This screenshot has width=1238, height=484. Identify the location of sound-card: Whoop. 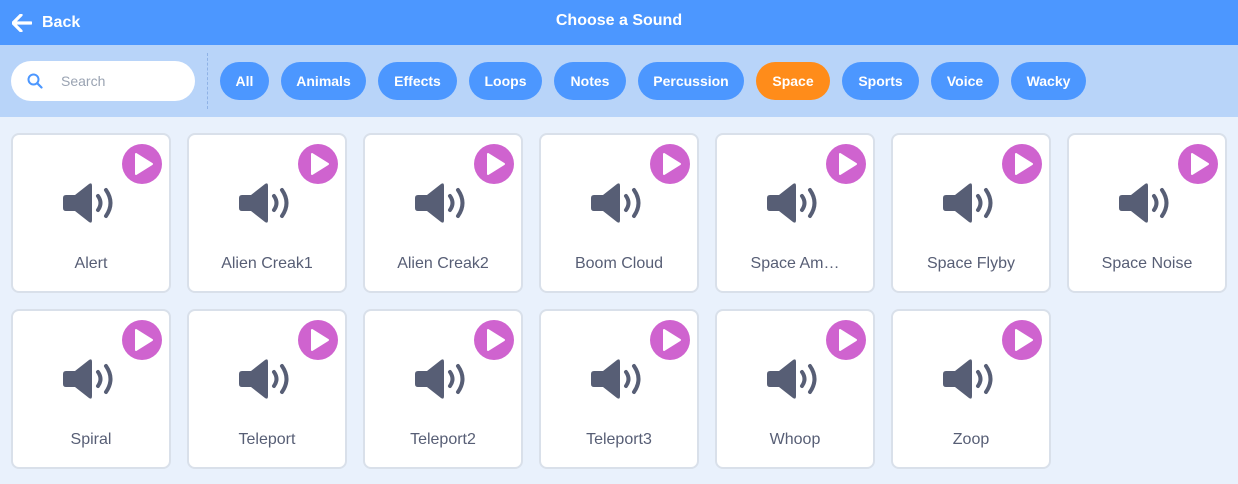
(795, 389).